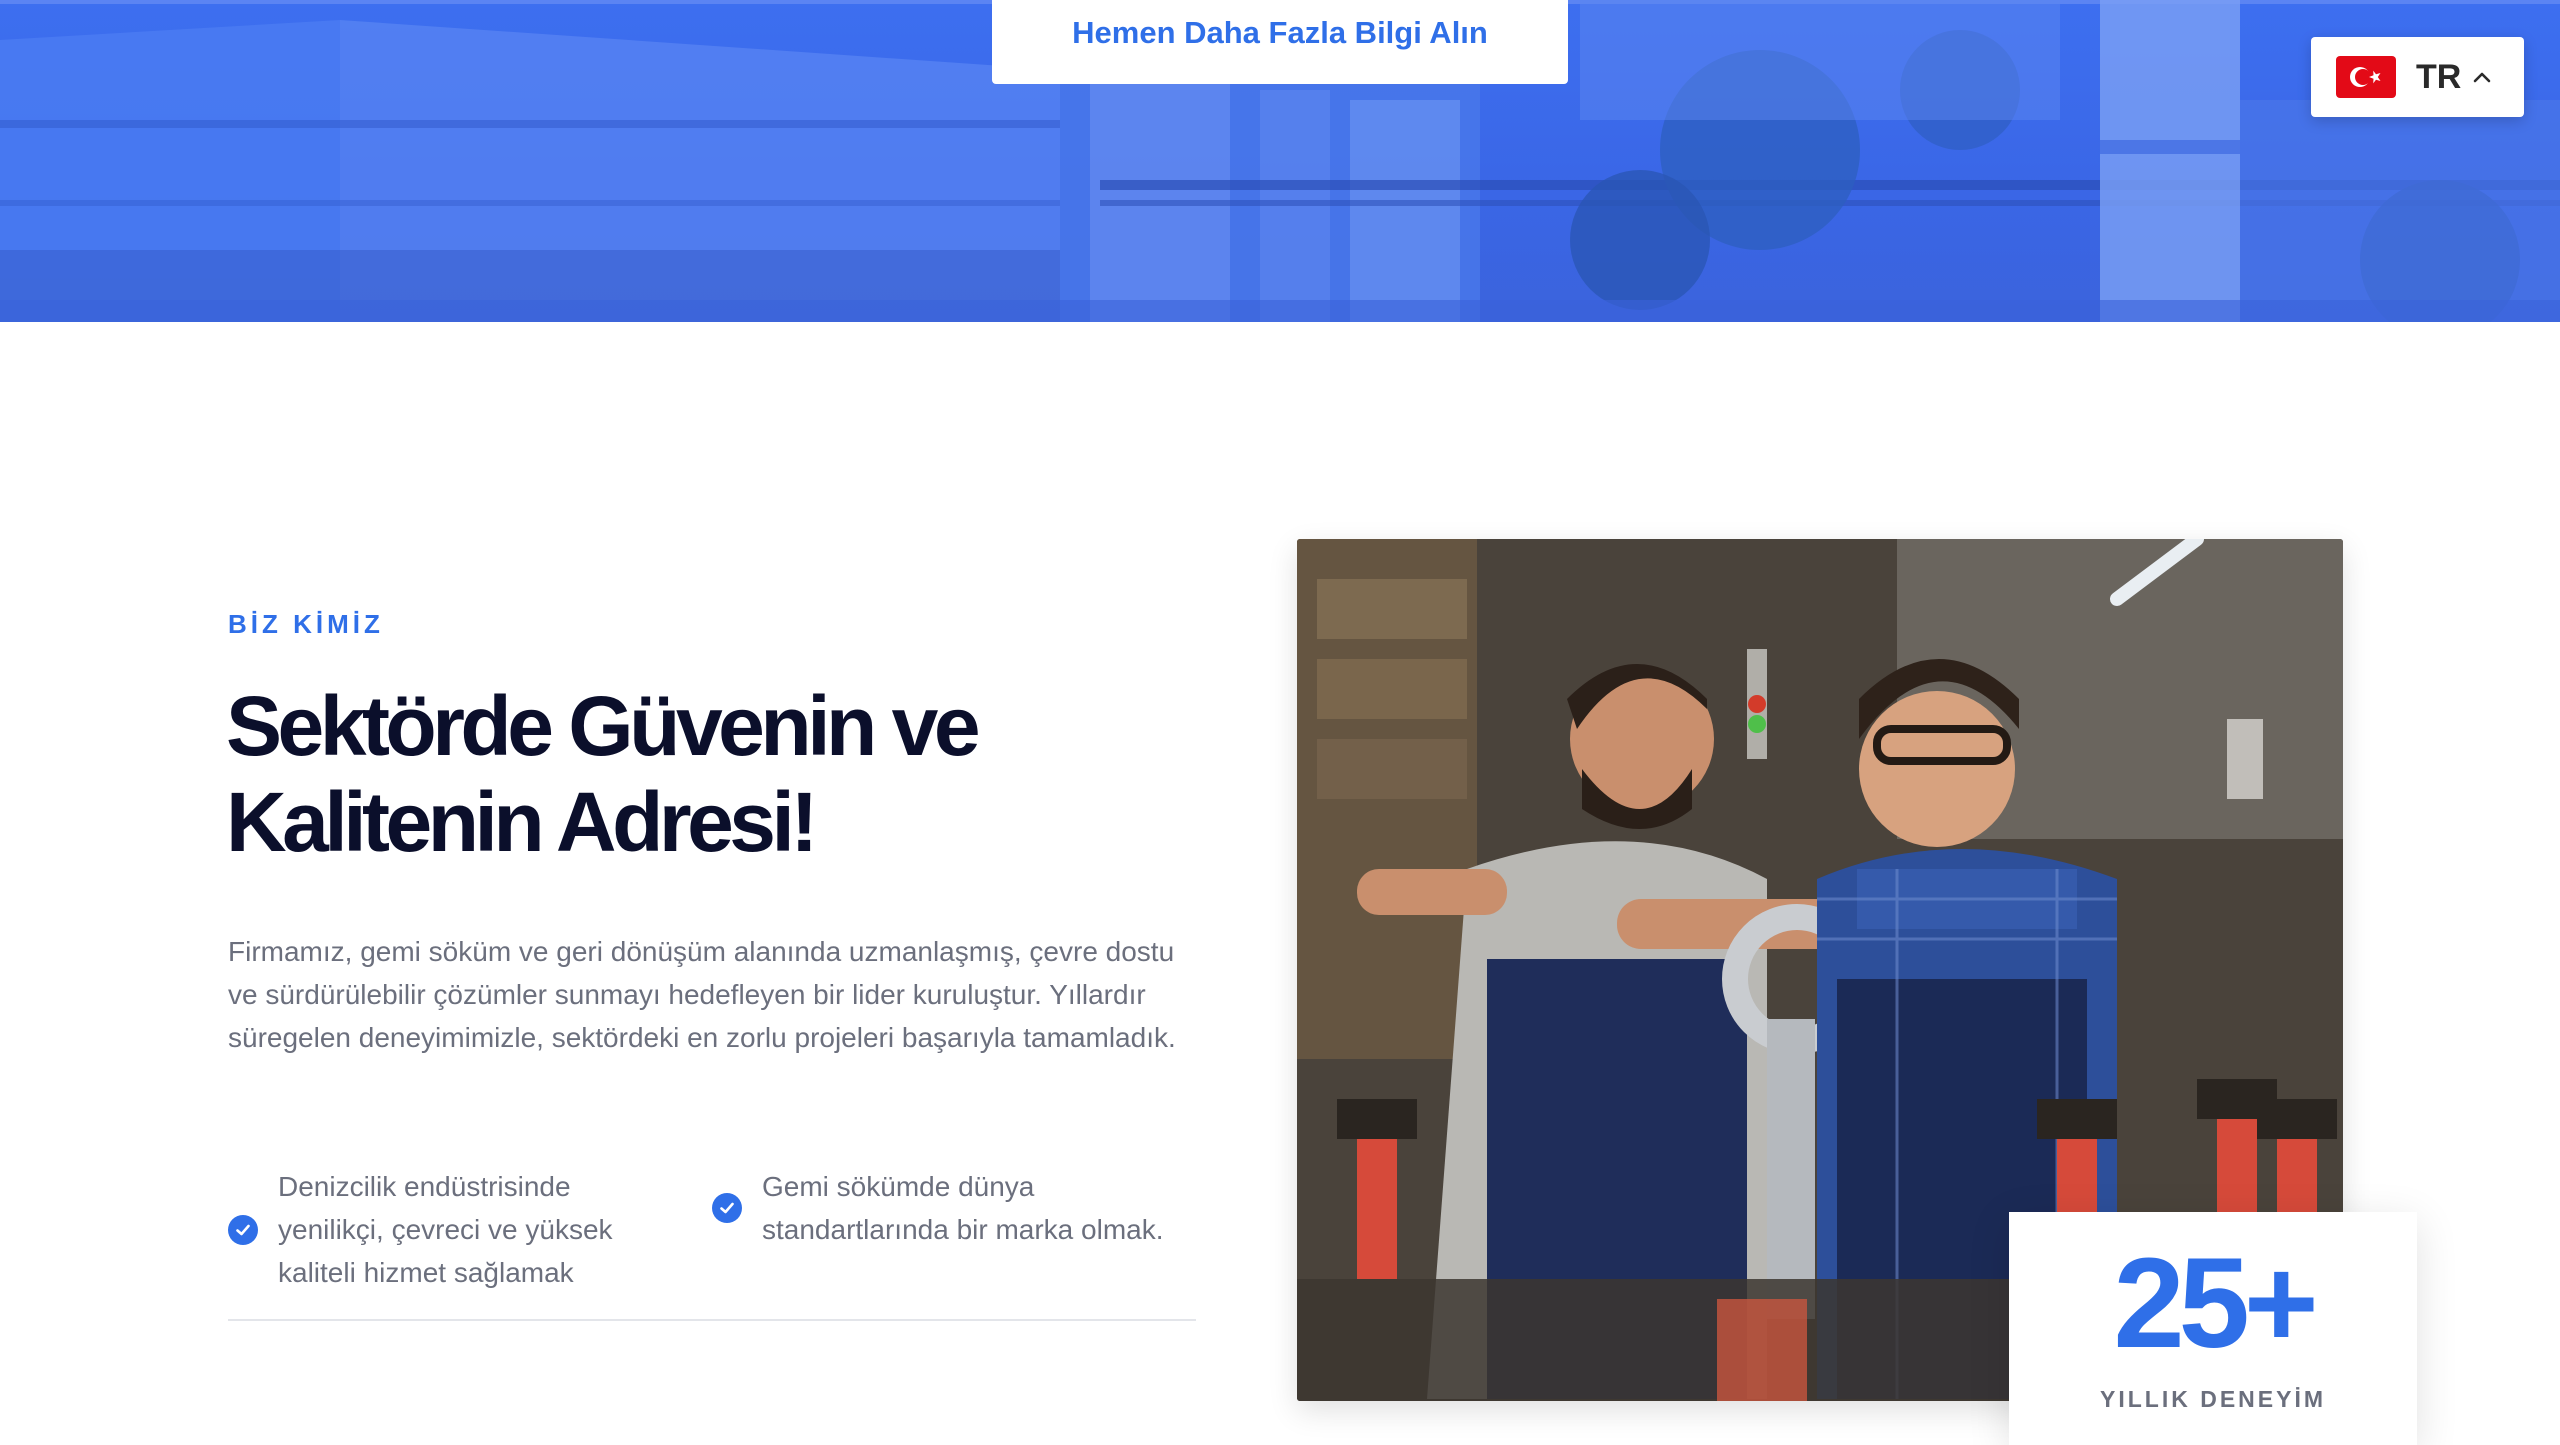  What do you see at coordinates (712, 1320) in the screenshot?
I see `section-divider` at bounding box center [712, 1320].